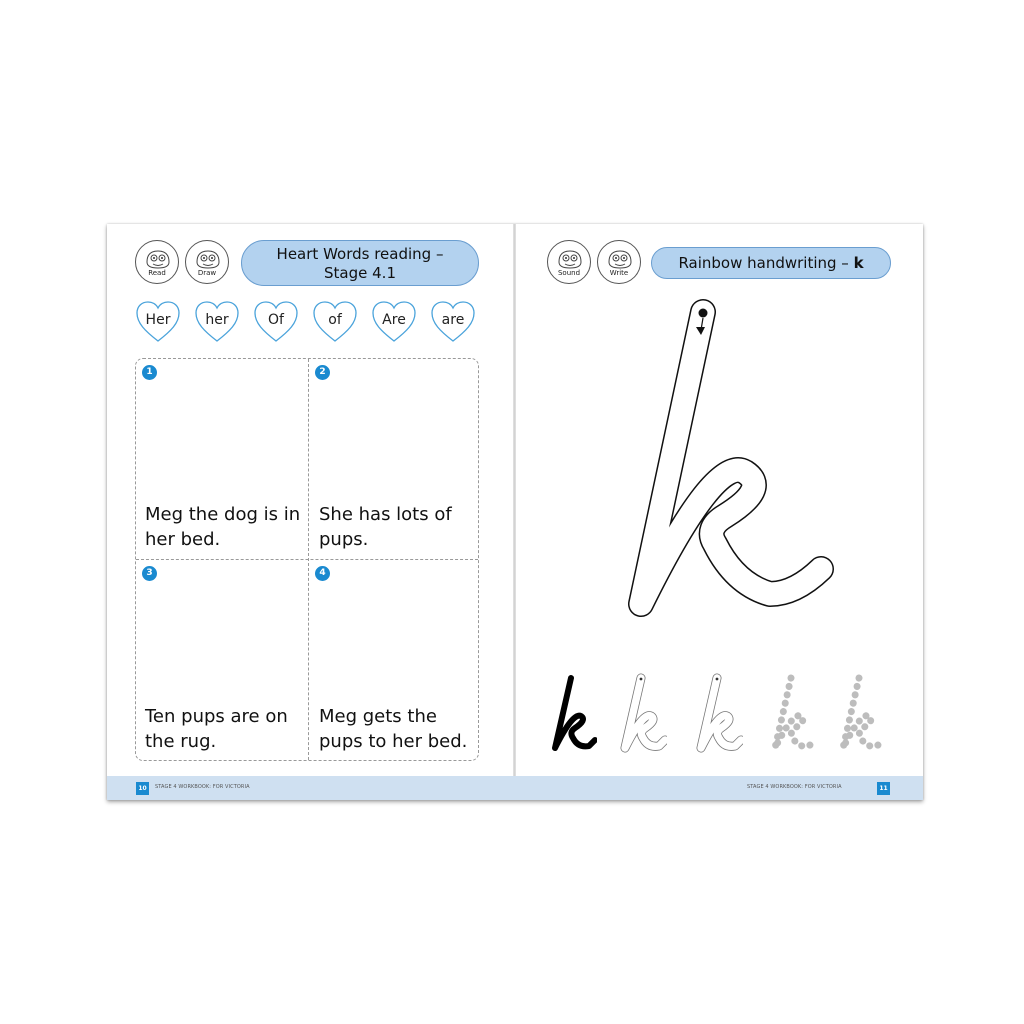  I want to click on heart-word-text: Her, so click(158, 320).